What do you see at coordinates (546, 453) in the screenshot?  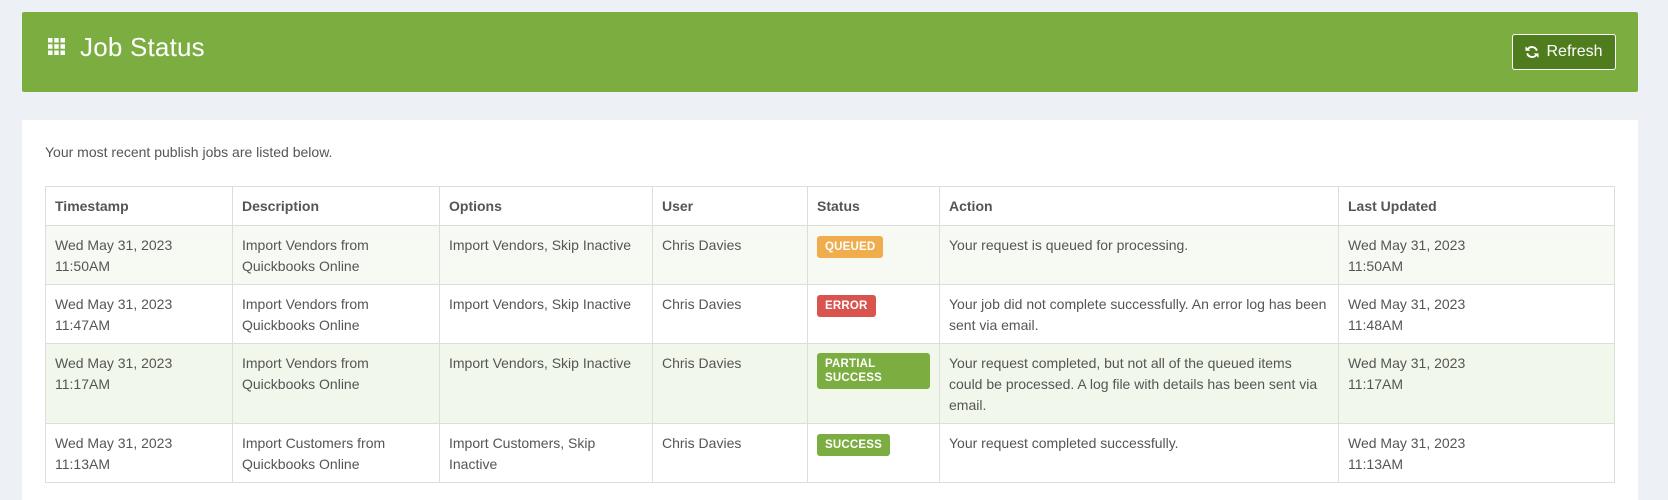 I see `options-cell: Import Customers, Skip Inactive` at bounding box center [546, 453].